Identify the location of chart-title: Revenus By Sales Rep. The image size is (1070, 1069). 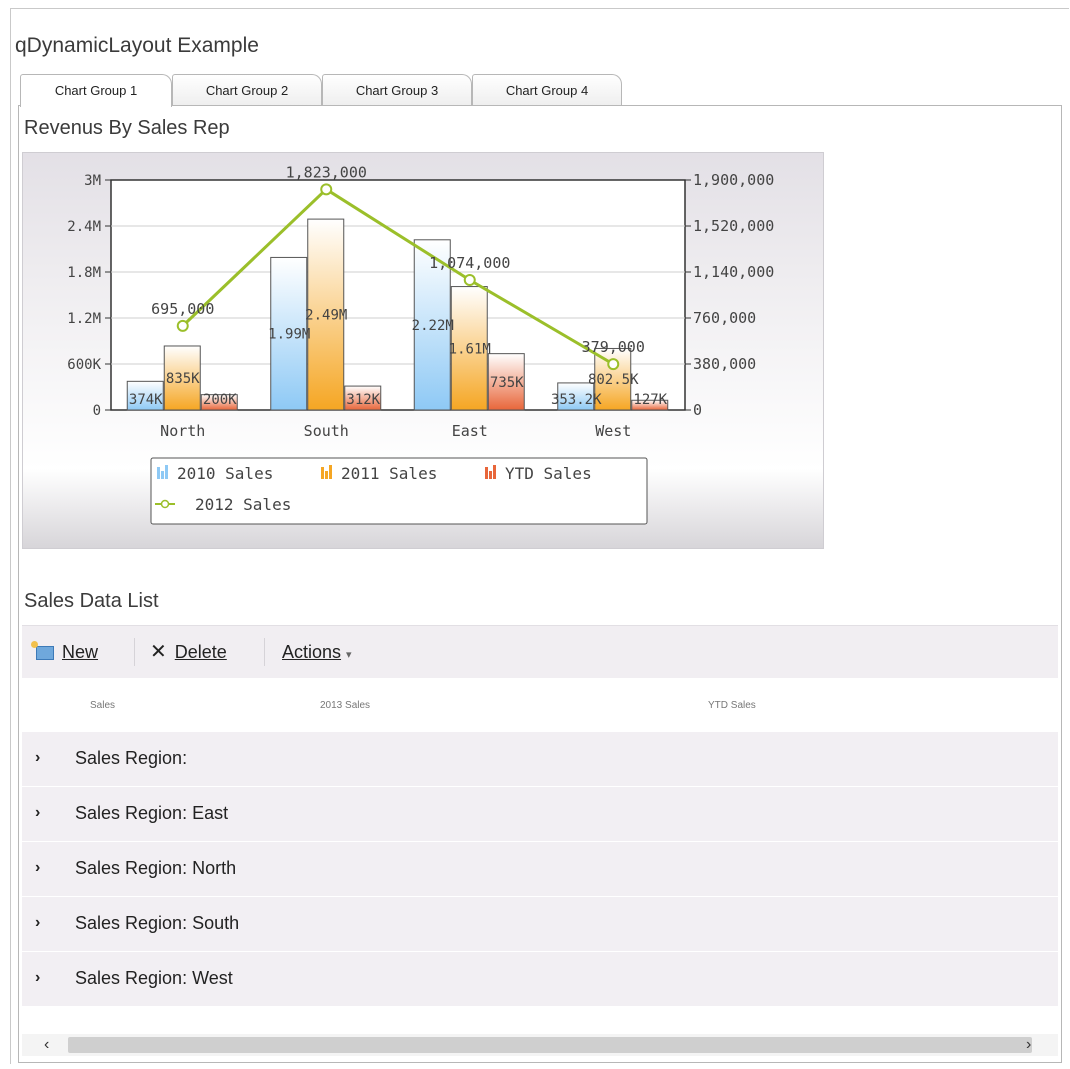
(127, 128).